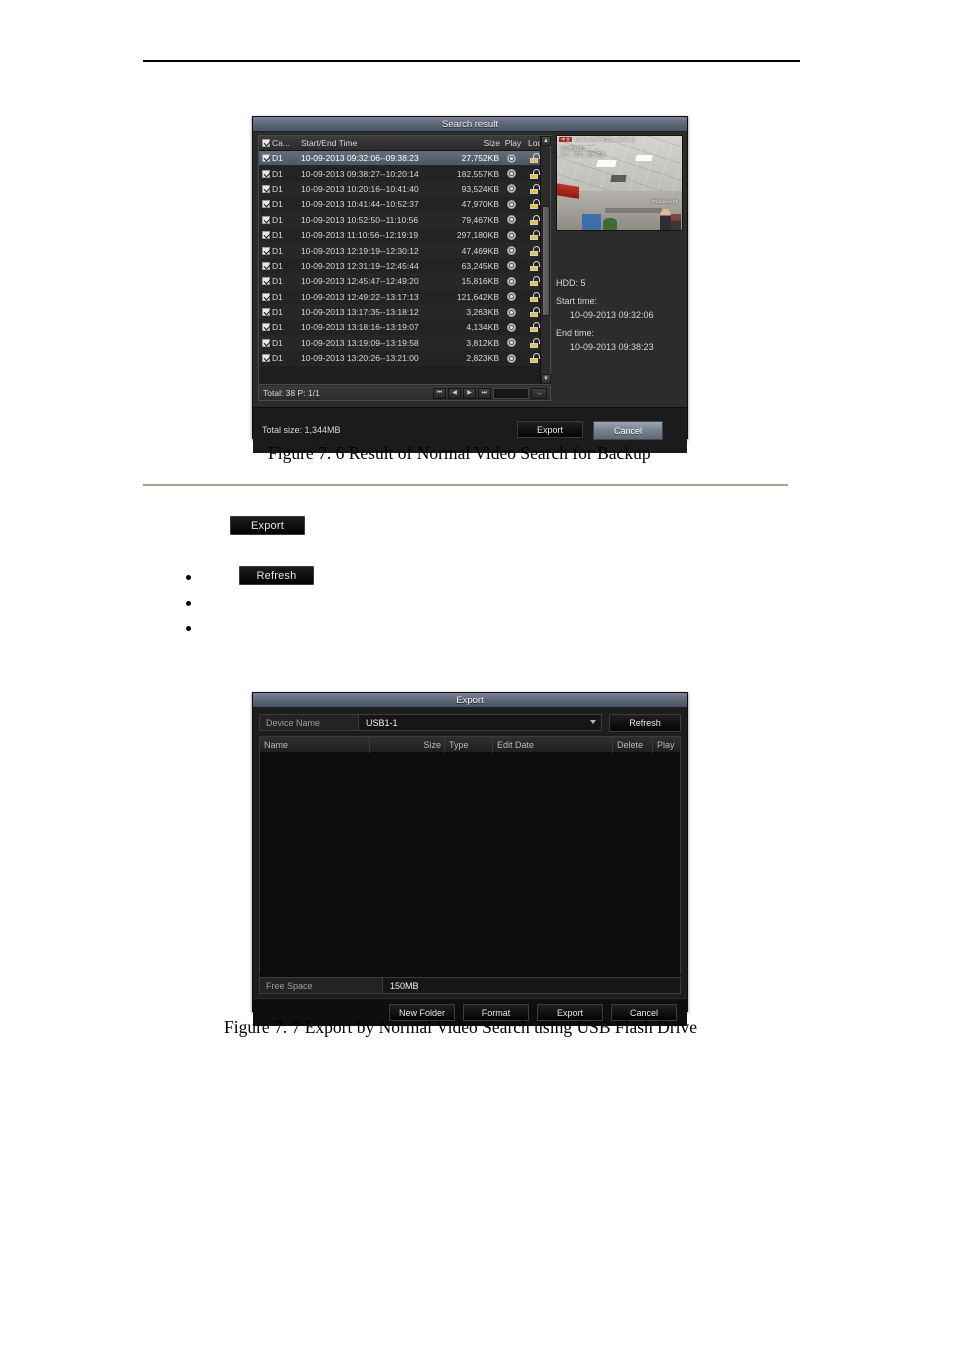  Describe the element at coordinates (645, 722) in the screenshot. I see `refresh-button: Refresh` at that location.